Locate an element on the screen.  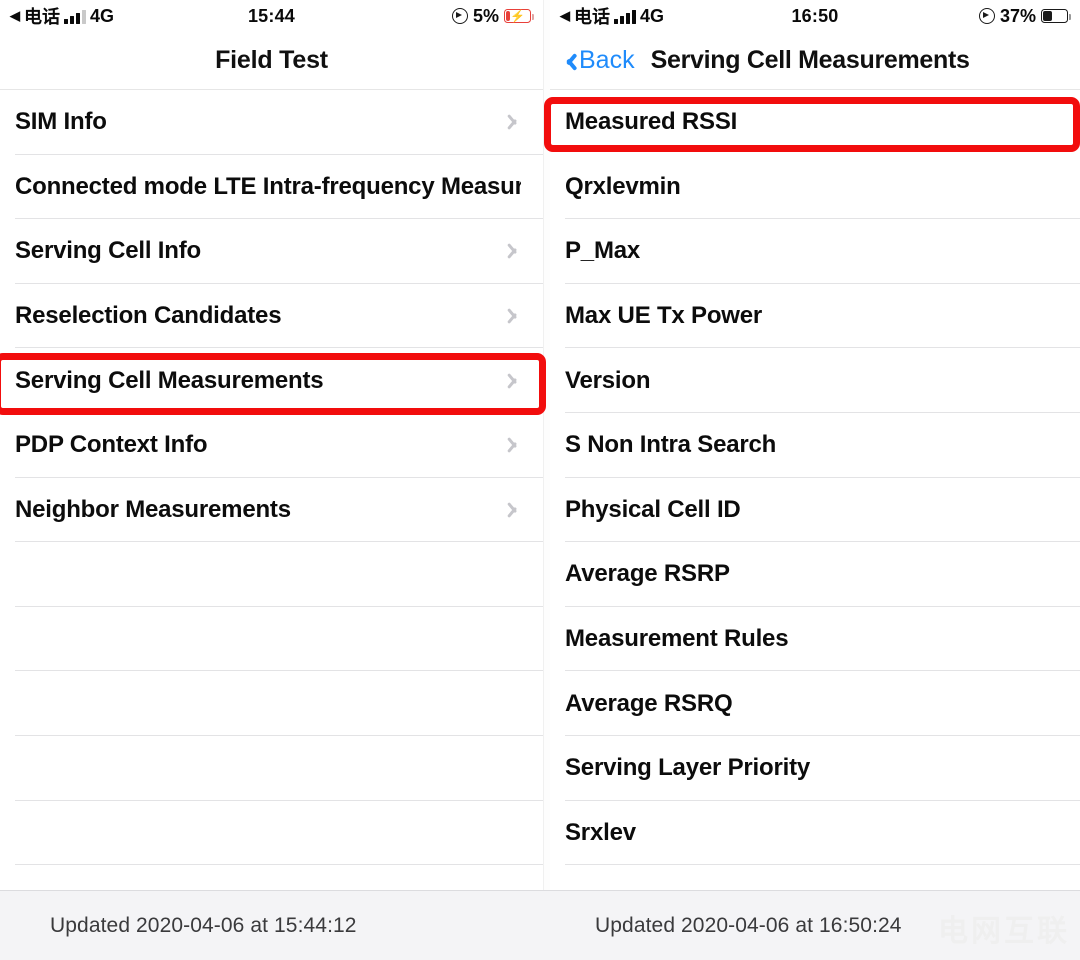
right-nav-bar: Back Serving Cell Measurements is located at coordinates (815, 61).